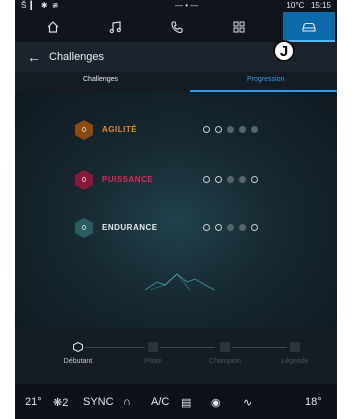 Image resolution: width=355 pixels, height=419 pixels. I want to click on nav-vehicle-button, so click(309, 27).